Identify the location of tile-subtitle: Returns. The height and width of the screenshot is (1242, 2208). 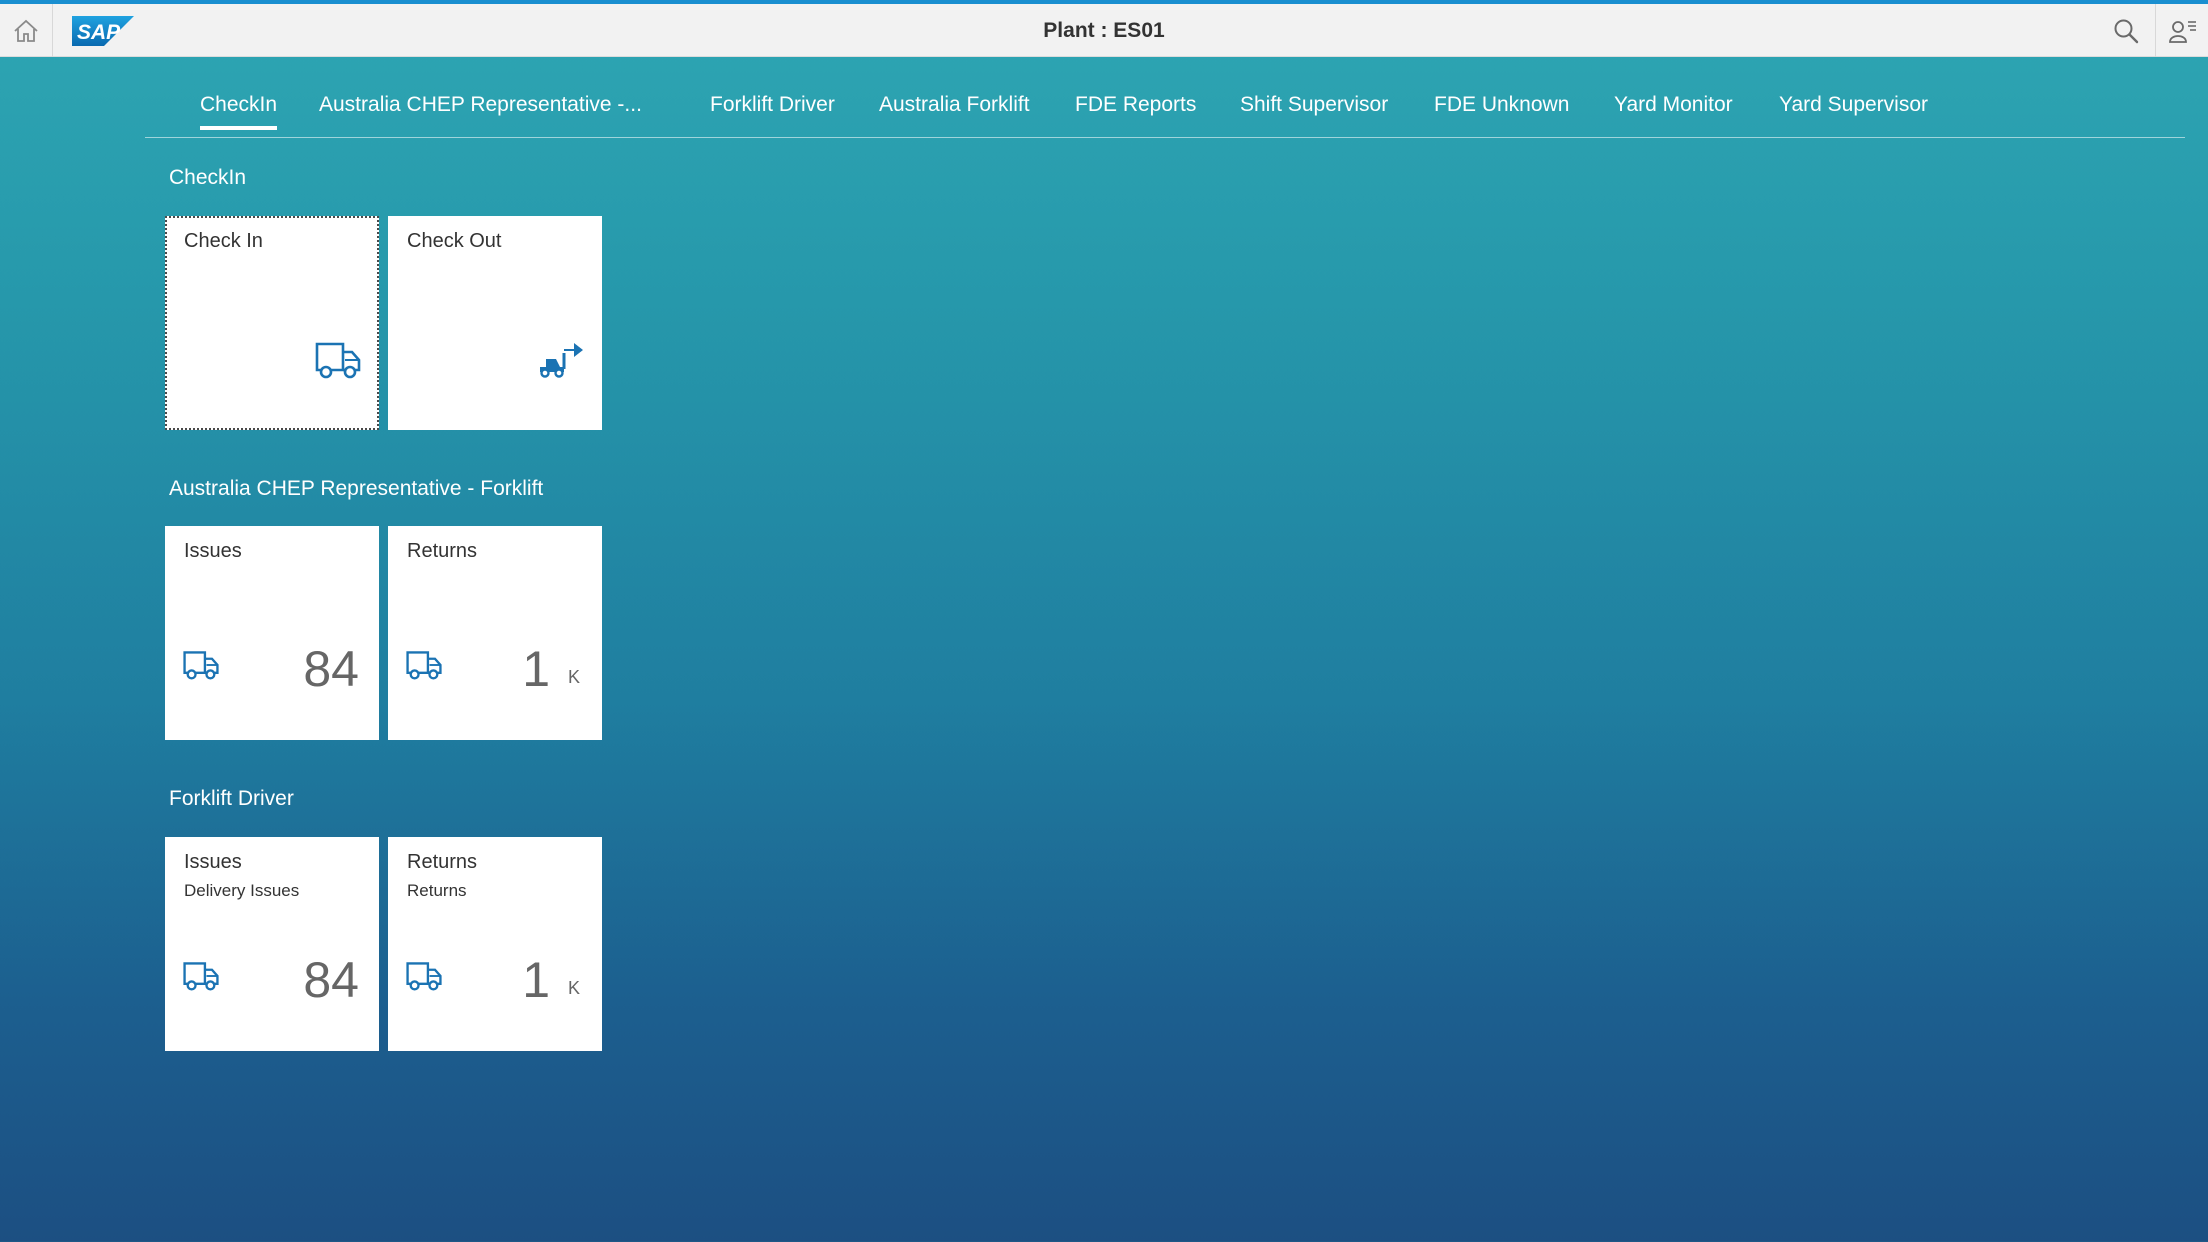
(437, 890).